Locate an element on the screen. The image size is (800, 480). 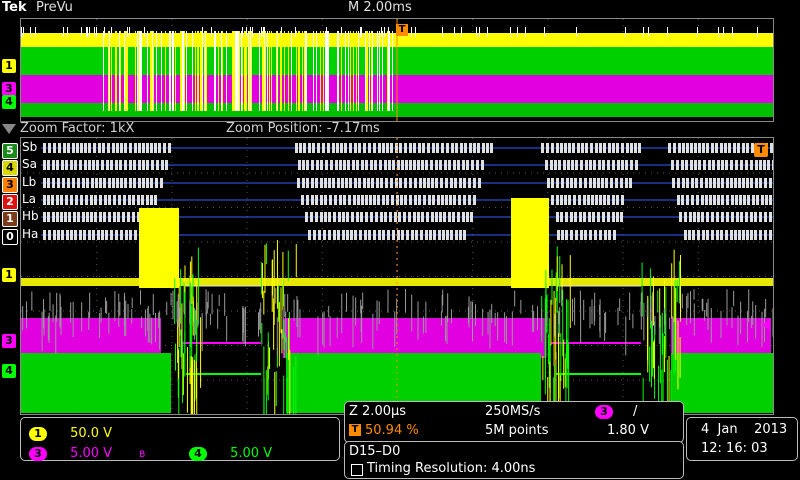
main-trigger-marker: T is located at coordinates (761, 150).